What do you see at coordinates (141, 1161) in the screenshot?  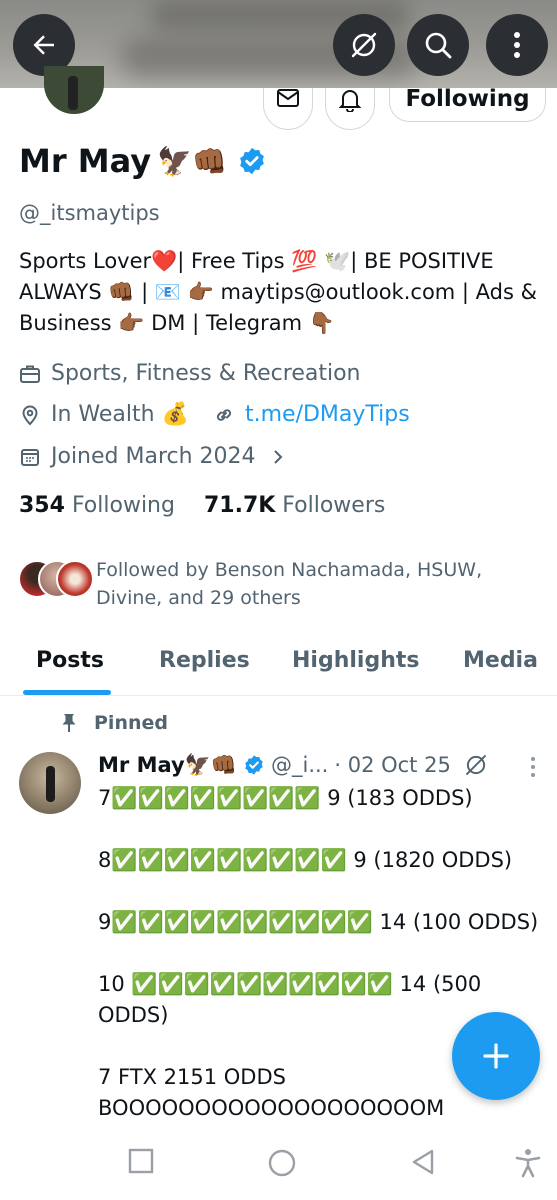 I see `recents-square-icon` at bounding box center [141, 1161].